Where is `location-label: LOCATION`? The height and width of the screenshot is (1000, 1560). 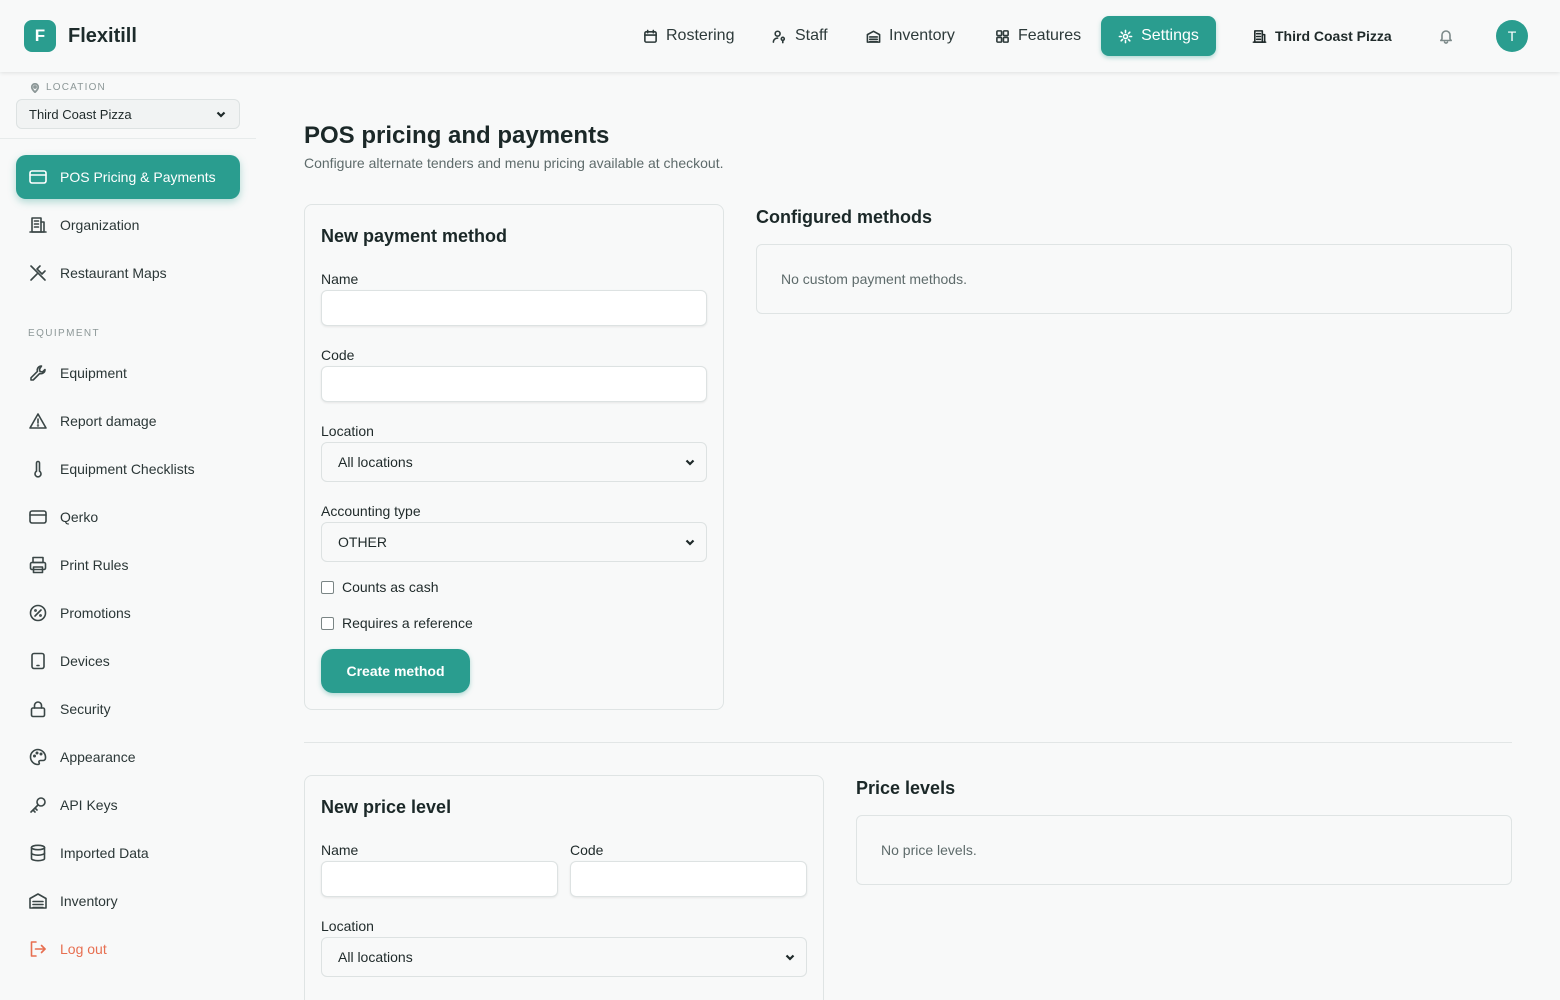
location-label: LOCATION is located at coordinates (68, 87).